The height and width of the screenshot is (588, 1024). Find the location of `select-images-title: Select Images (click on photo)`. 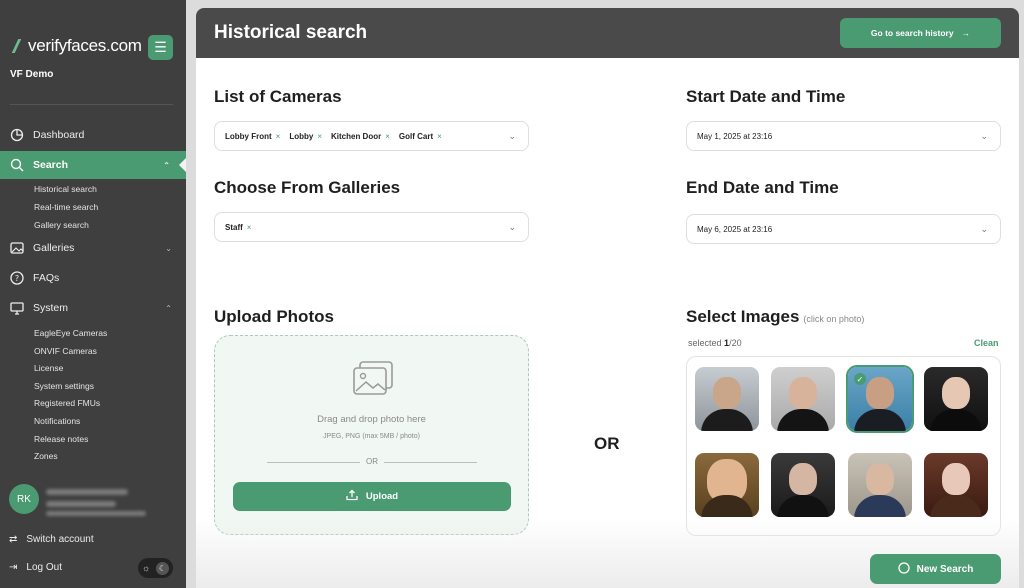

select-images-title: Select Images (click on photo) is located at coordinates (775, 317).